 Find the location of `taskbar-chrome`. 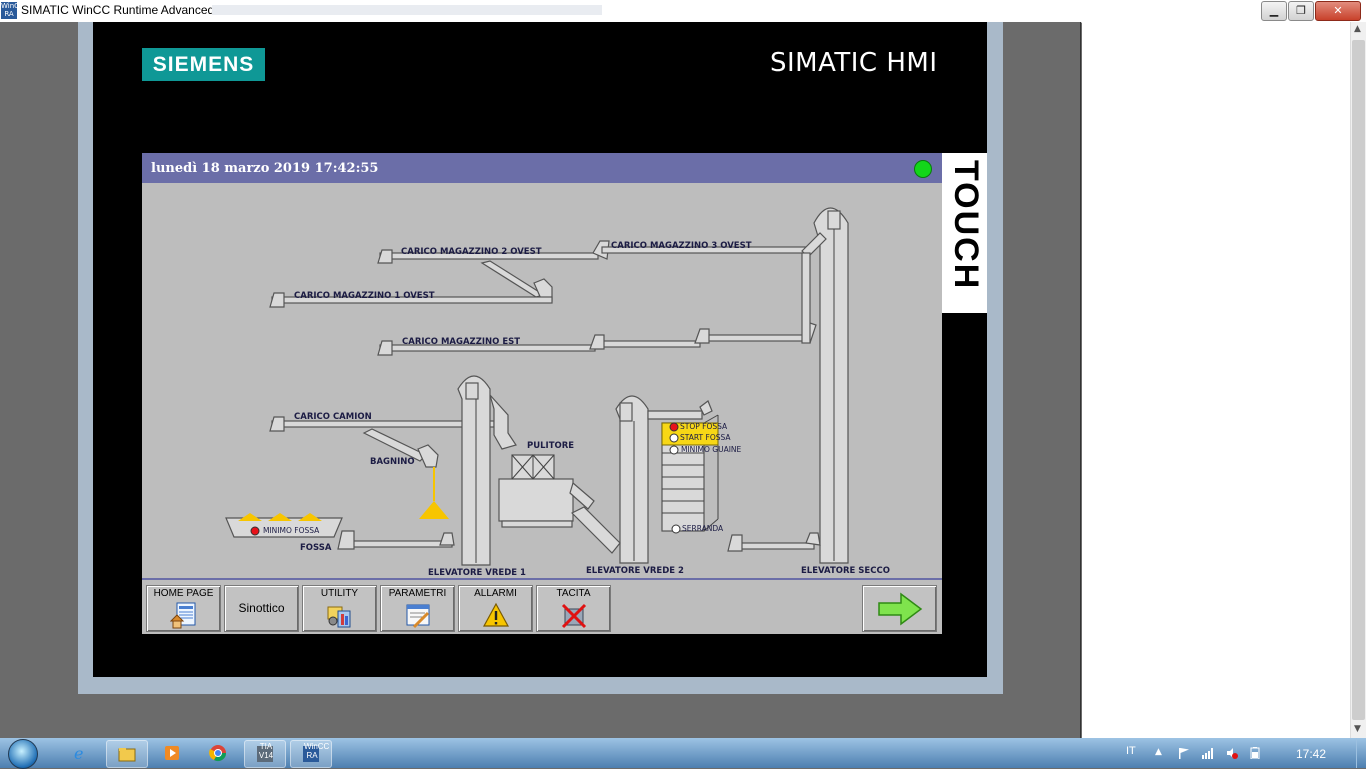

taskbar-chrome is located at coordinates (218, 753).